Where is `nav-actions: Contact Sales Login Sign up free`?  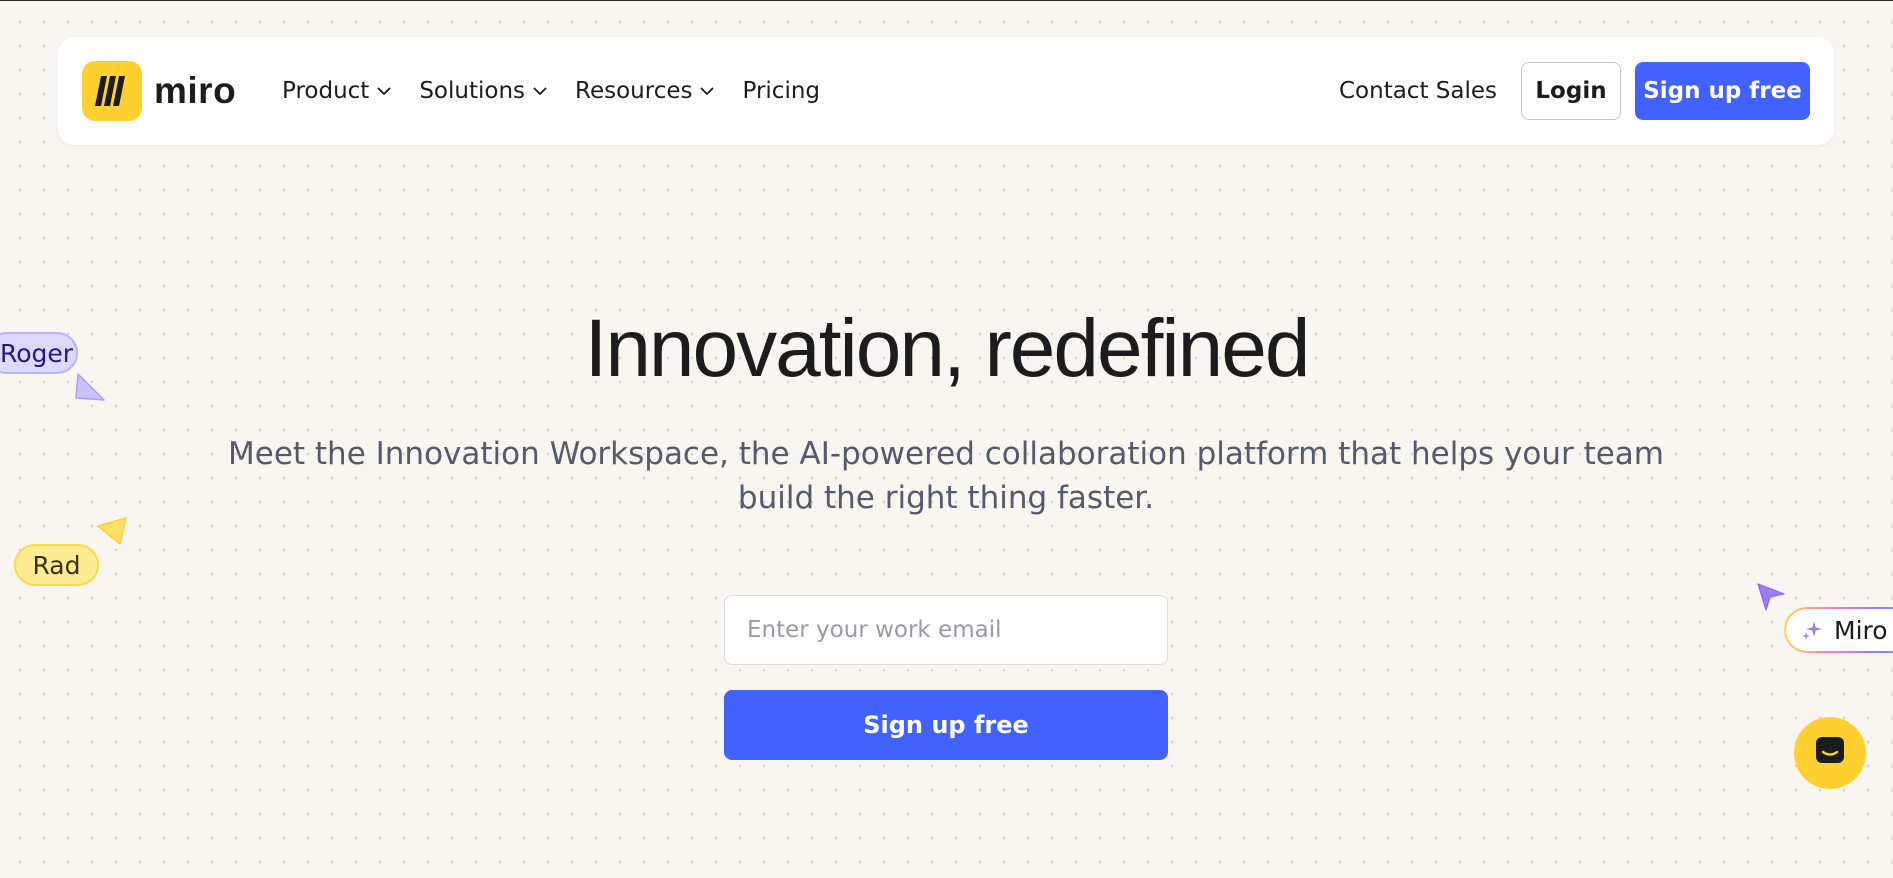 nav-actions: Contact Sales Login Sign up free is located at coordinates (1574, 91).